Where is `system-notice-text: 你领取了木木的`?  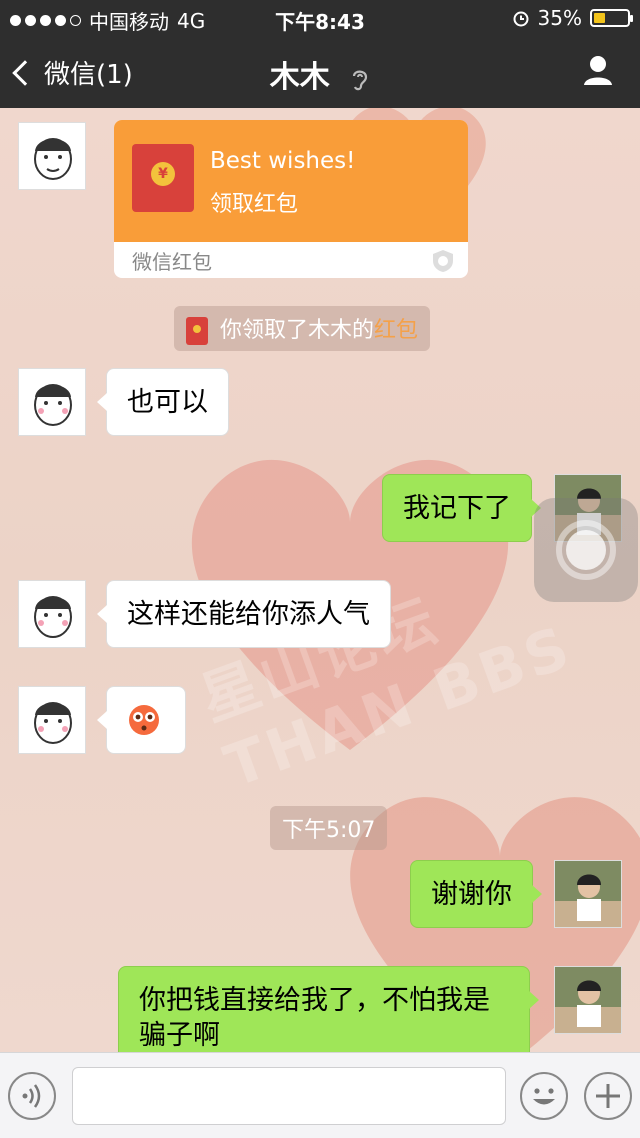
system-notice-text: 你领取了木木的 is located at coordinates (297, 330).